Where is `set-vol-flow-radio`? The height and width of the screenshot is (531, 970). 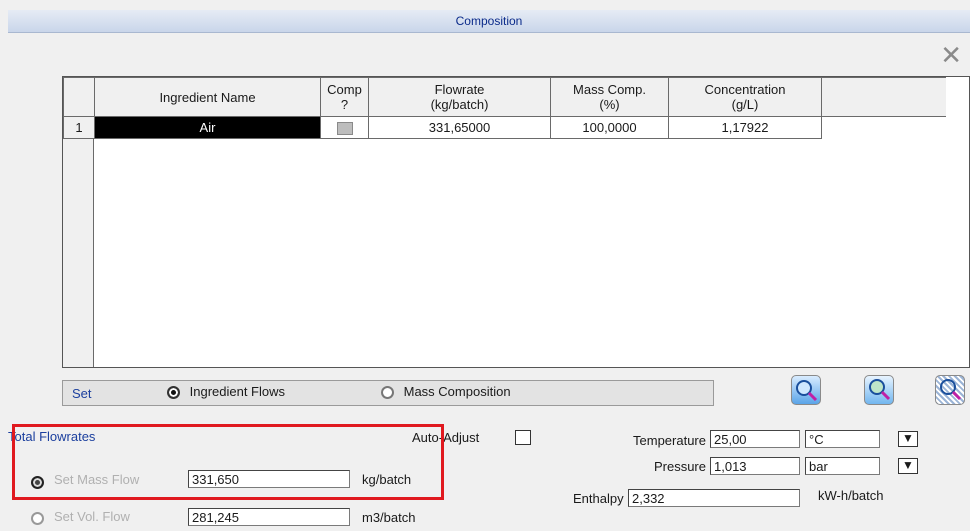 set-vol-flow-radio is located at coordinates (37, 518).